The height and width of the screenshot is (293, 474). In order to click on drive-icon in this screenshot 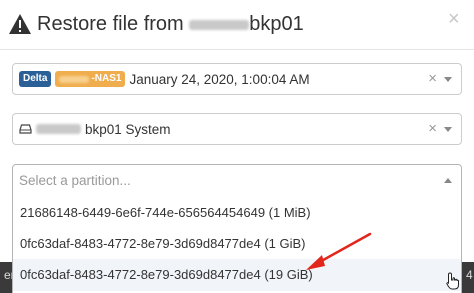, I will do `click(25, 129)`.